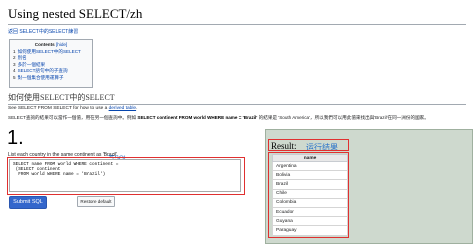  What do you see at coordinates (237, 15) in the screenshot?
I see `page-title: Using nested SELECT/zh` at bounding box center [237, 15].